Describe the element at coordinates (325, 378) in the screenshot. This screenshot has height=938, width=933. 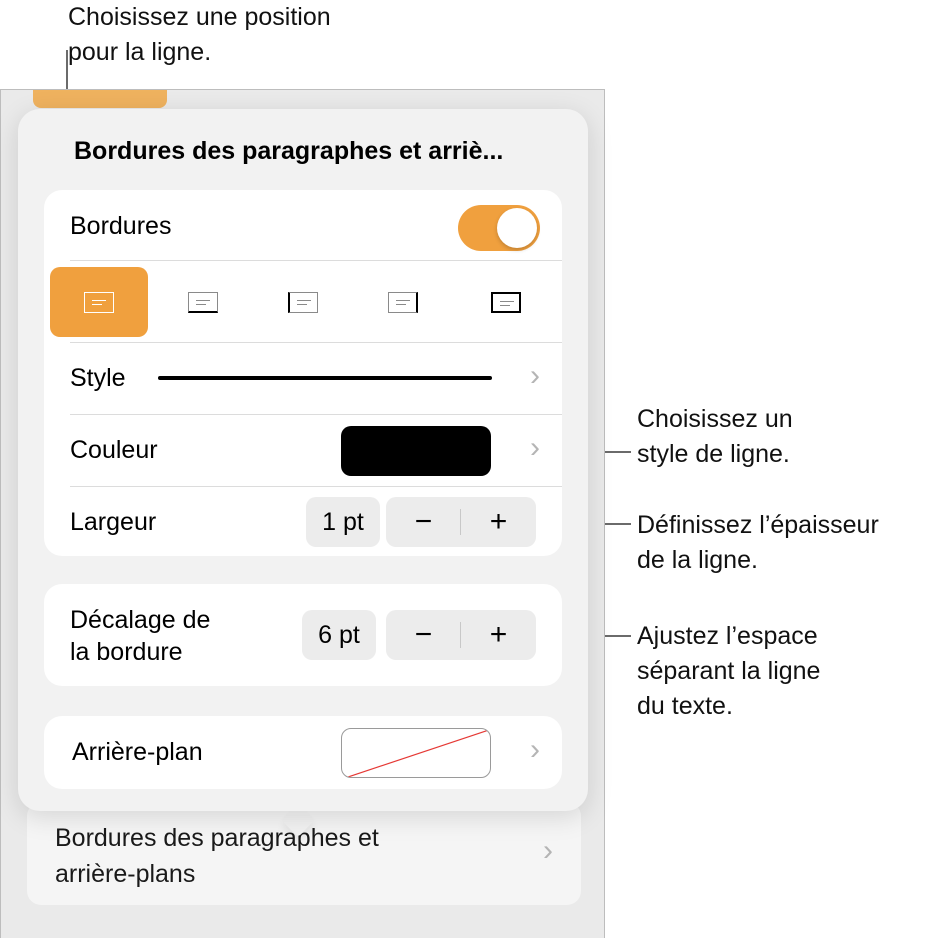
I see `line-style-preview` at that location.